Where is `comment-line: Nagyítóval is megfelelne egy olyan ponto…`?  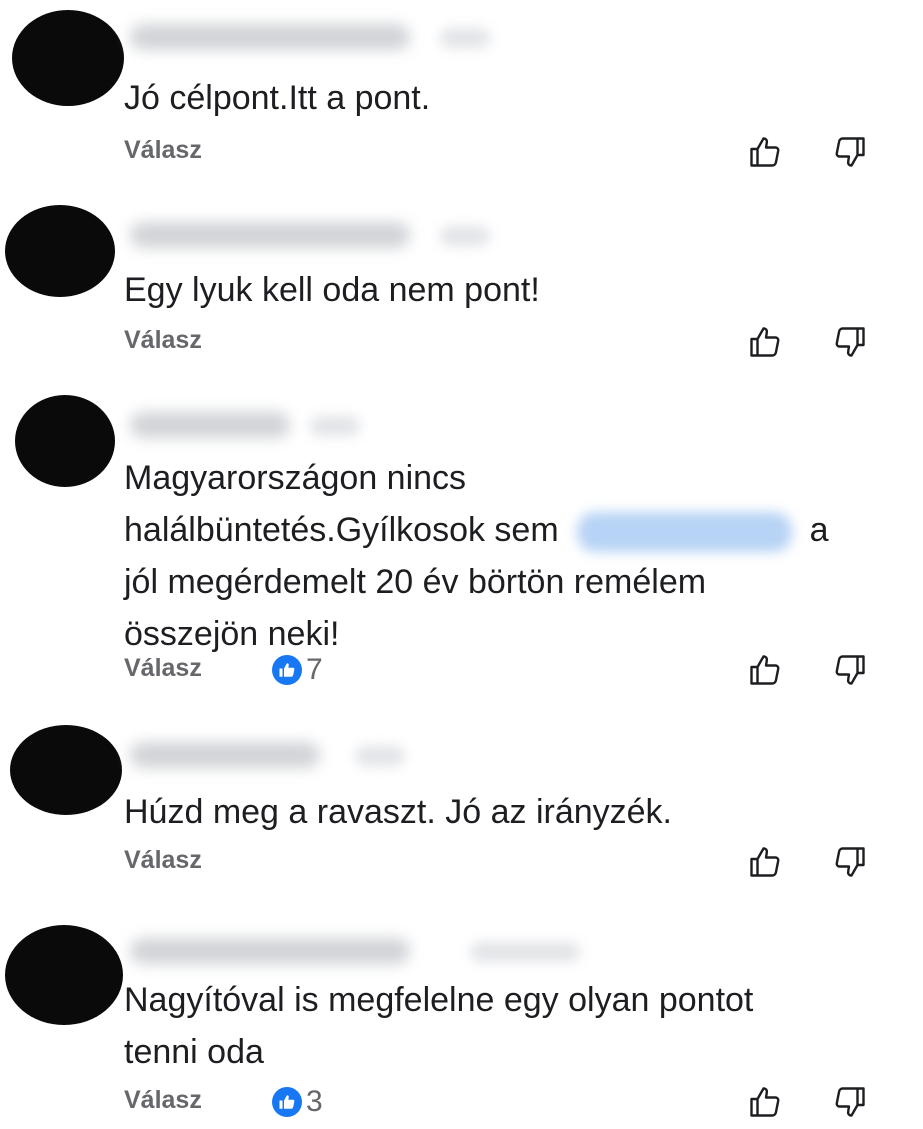
comment-line: Nagyítóval is megfelelne egy olyan ponto… is located at coordinates (439, 1000).